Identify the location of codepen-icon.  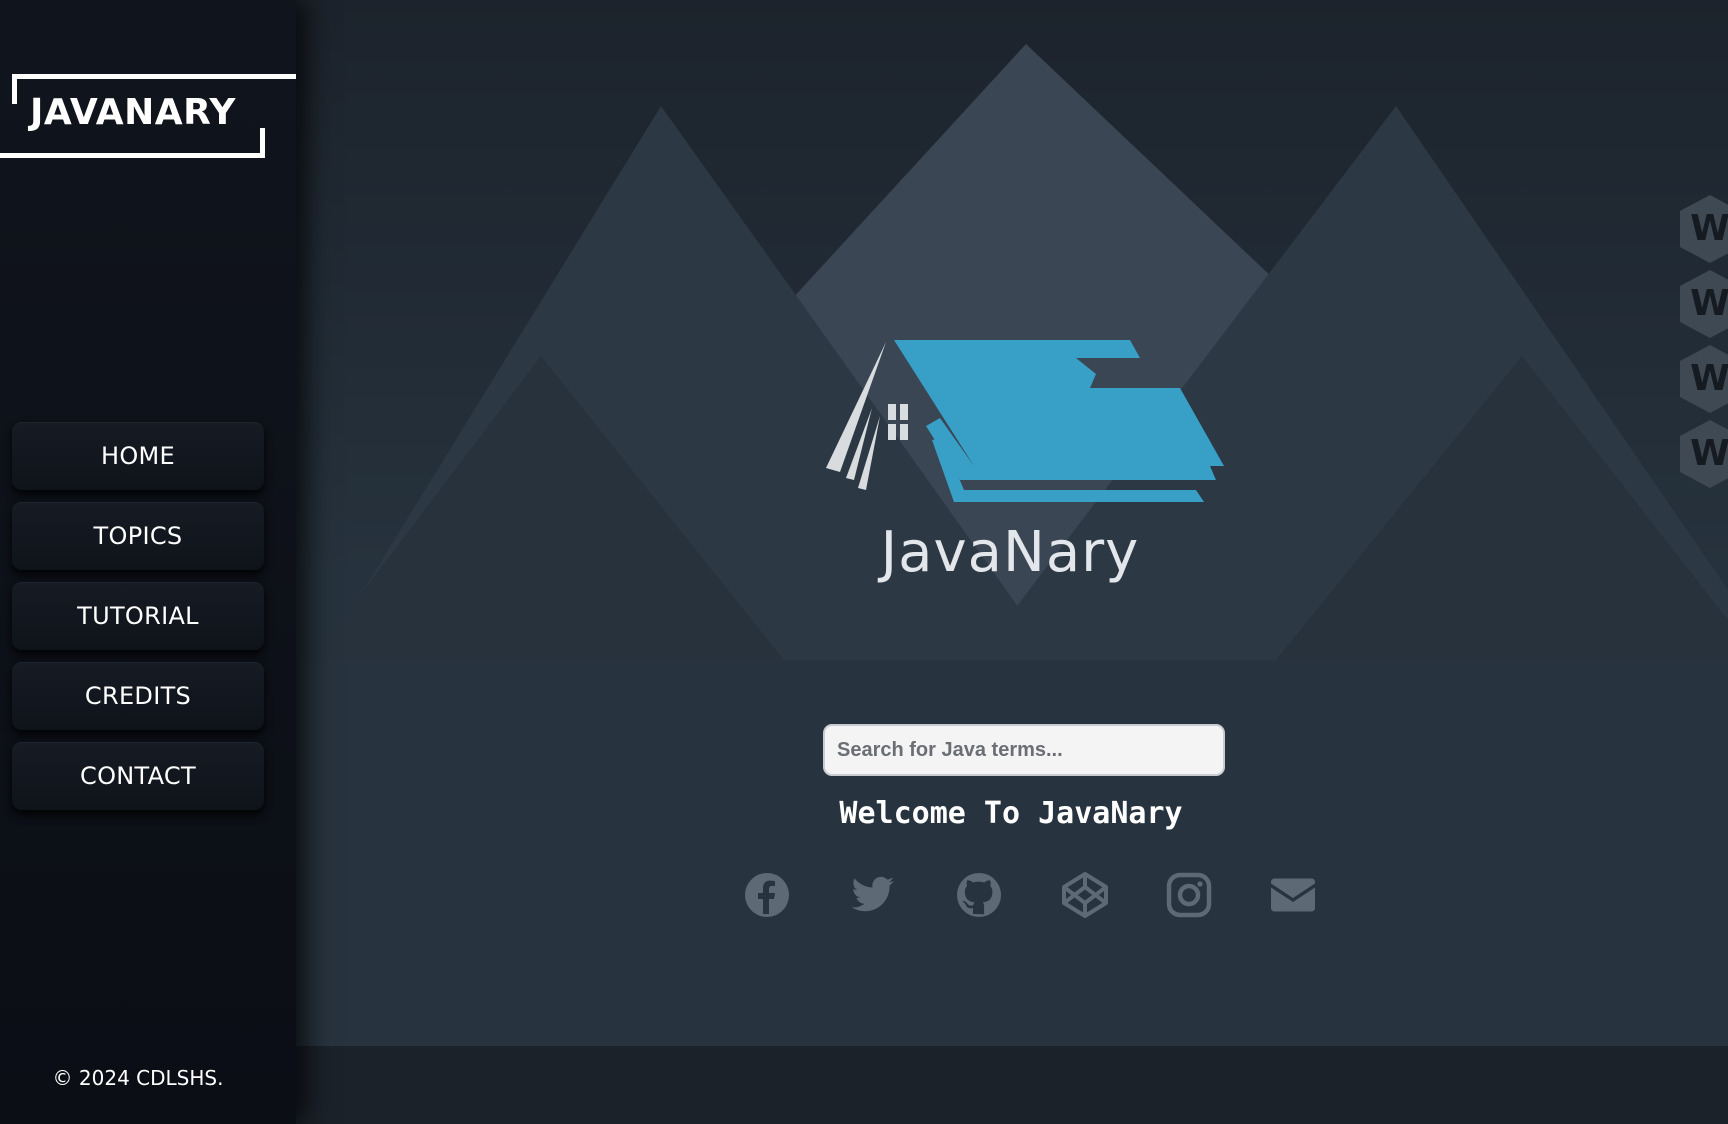
(1085, 895).